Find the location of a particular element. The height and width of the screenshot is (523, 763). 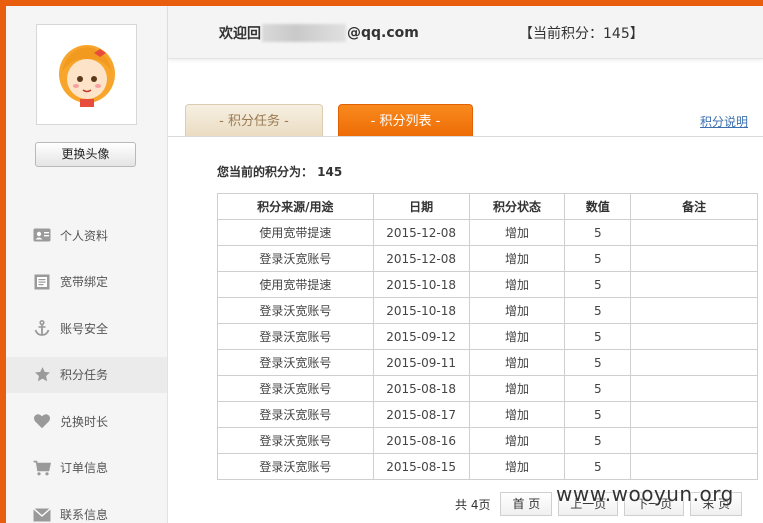

welcome-message: 欢迎回 @qq.com is located at coordinates (319, 33).